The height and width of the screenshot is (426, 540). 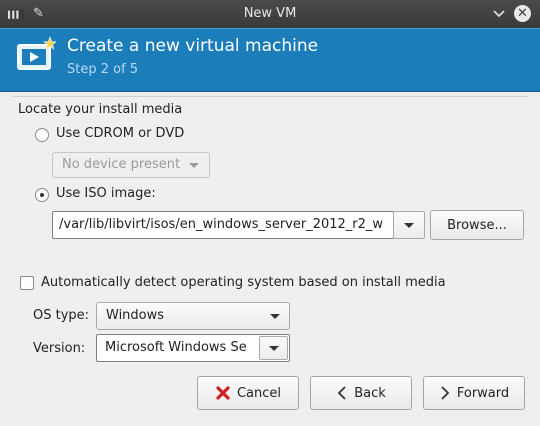 I want to click on forward-button: Forward, so click(x=474, y=393).